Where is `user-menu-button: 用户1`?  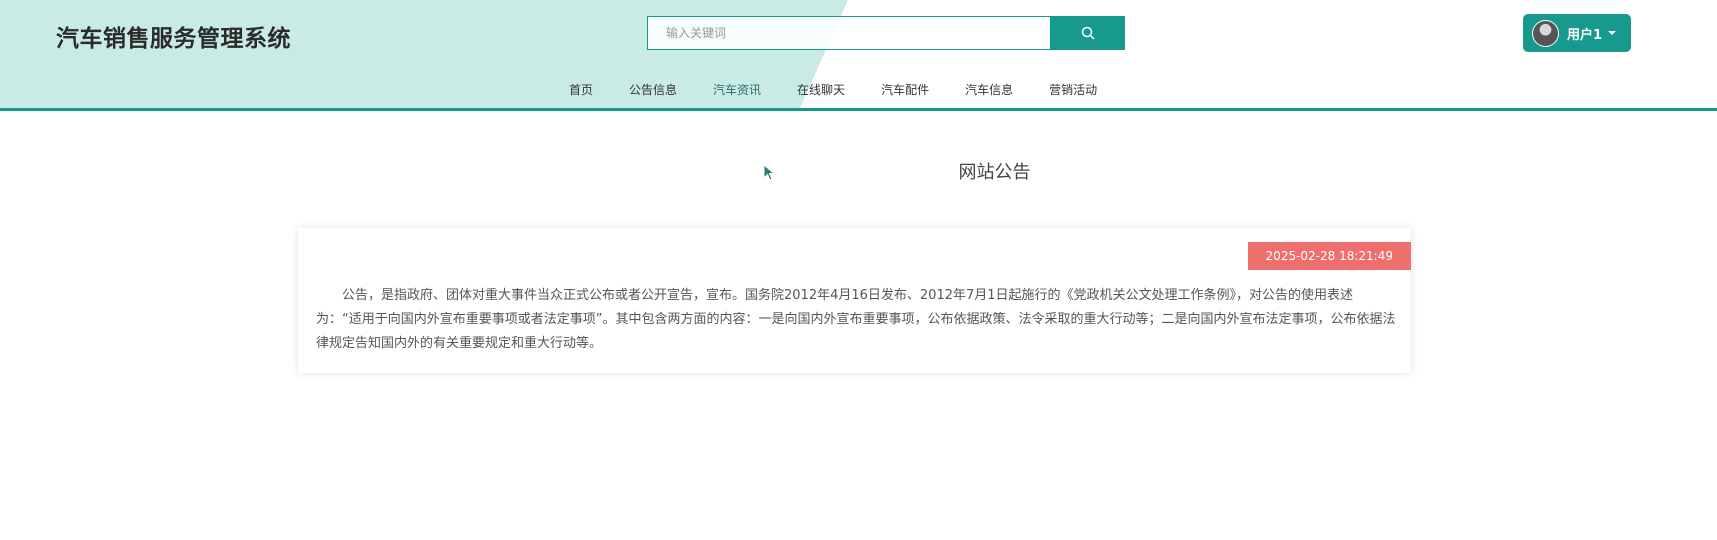
user-menu-button: 用户1 is located at coordinates (1577, 33).